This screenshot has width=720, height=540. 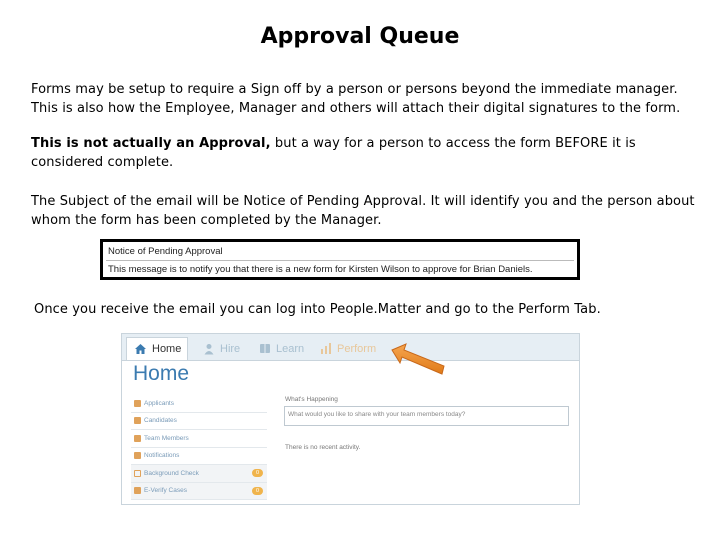 I want to click on applicants-icon, so click(x=137, y=403).